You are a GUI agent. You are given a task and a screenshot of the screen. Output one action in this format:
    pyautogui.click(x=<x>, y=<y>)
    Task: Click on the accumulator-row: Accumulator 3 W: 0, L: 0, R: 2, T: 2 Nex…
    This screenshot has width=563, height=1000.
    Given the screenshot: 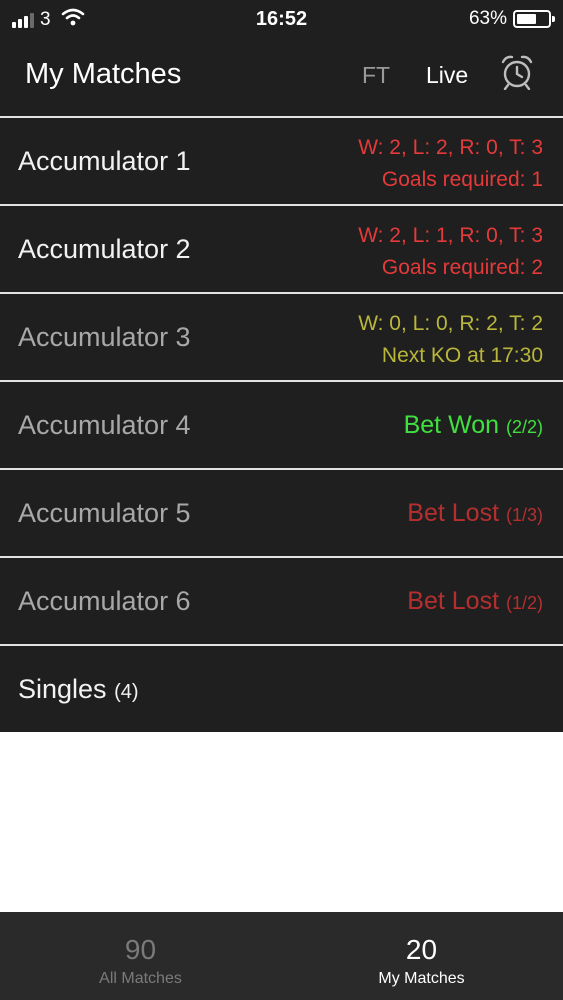 What is the action you would take?
    pyautogui.click(x=281, y=336)
    